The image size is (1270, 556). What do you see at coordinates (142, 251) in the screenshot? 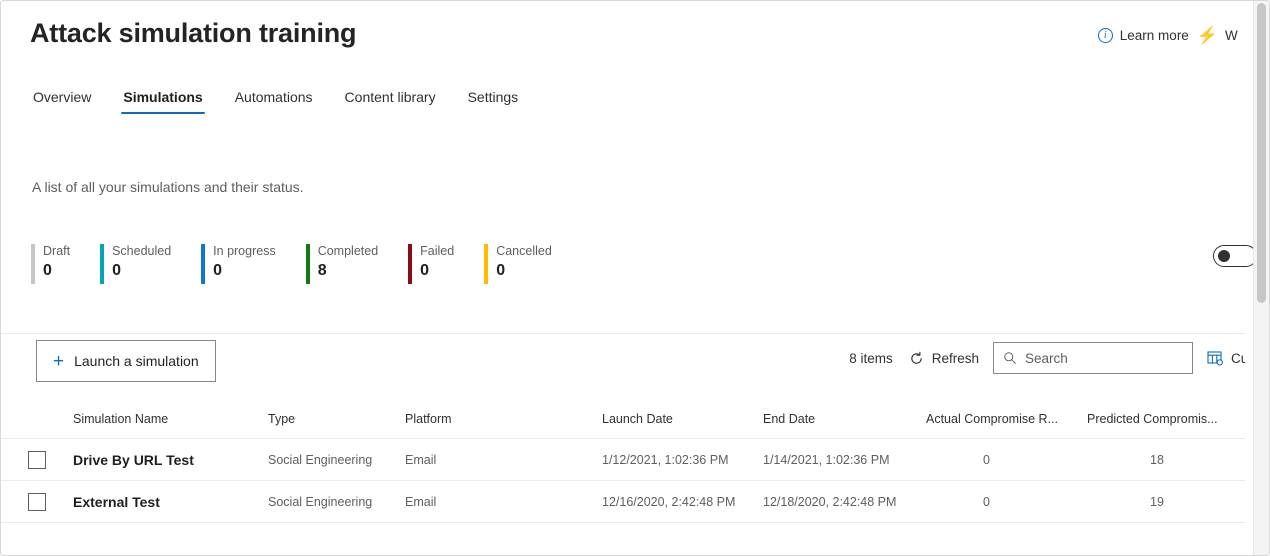
I see `status-label: Scheduled` at bounding box center [142, 251].